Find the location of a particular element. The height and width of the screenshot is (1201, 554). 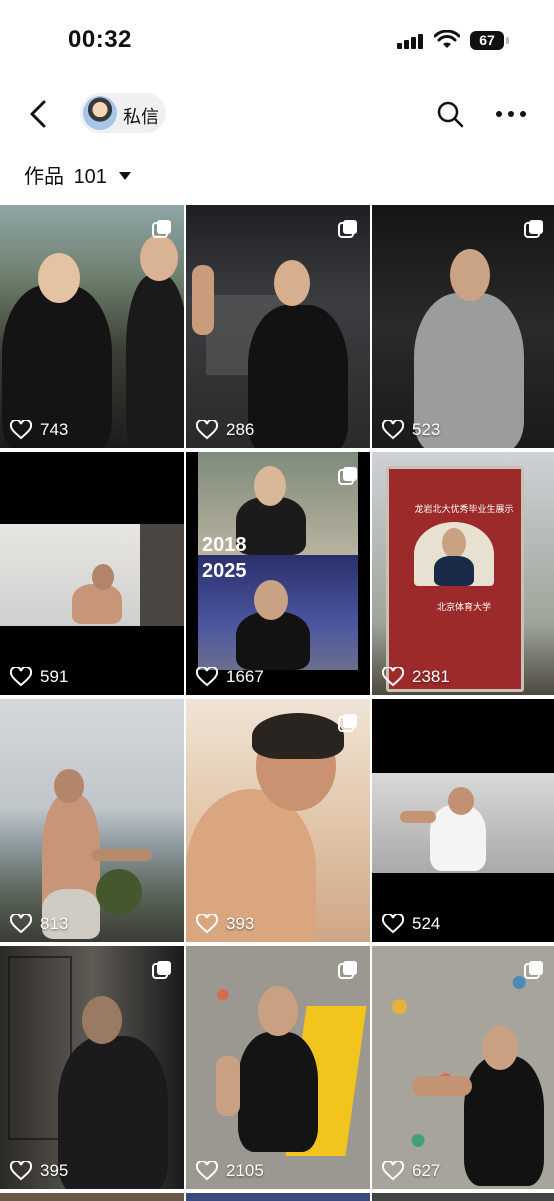

back-arrow-icon is located at coordinates (39, 114).